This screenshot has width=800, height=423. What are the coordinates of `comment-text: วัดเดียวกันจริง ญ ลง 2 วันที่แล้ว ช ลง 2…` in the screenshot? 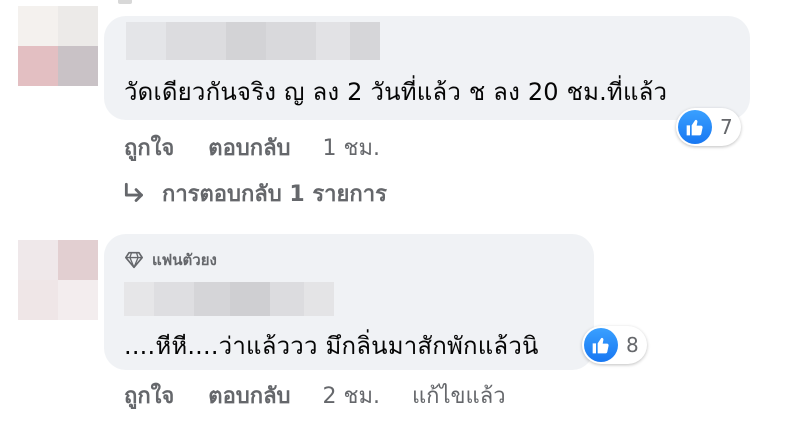 It's located at (396, 92).